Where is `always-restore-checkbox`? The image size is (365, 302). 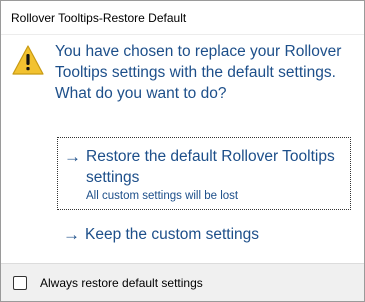 always-restore-checkbox is located at coordinates (20, 282).